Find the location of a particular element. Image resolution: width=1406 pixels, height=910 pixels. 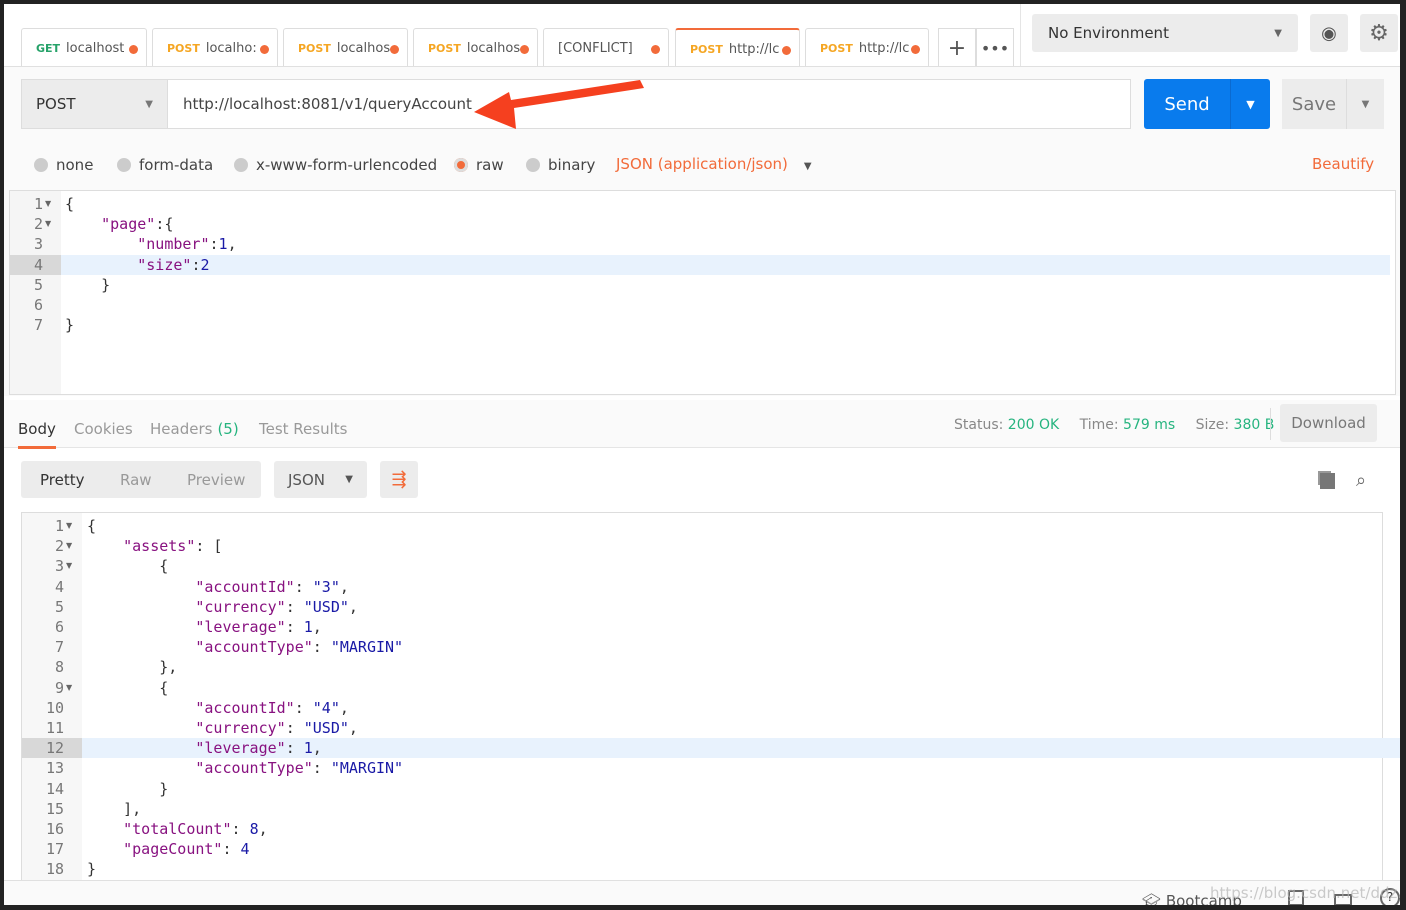

request-tab: [CONFLICT] PC is located at coordinates (606, 48).